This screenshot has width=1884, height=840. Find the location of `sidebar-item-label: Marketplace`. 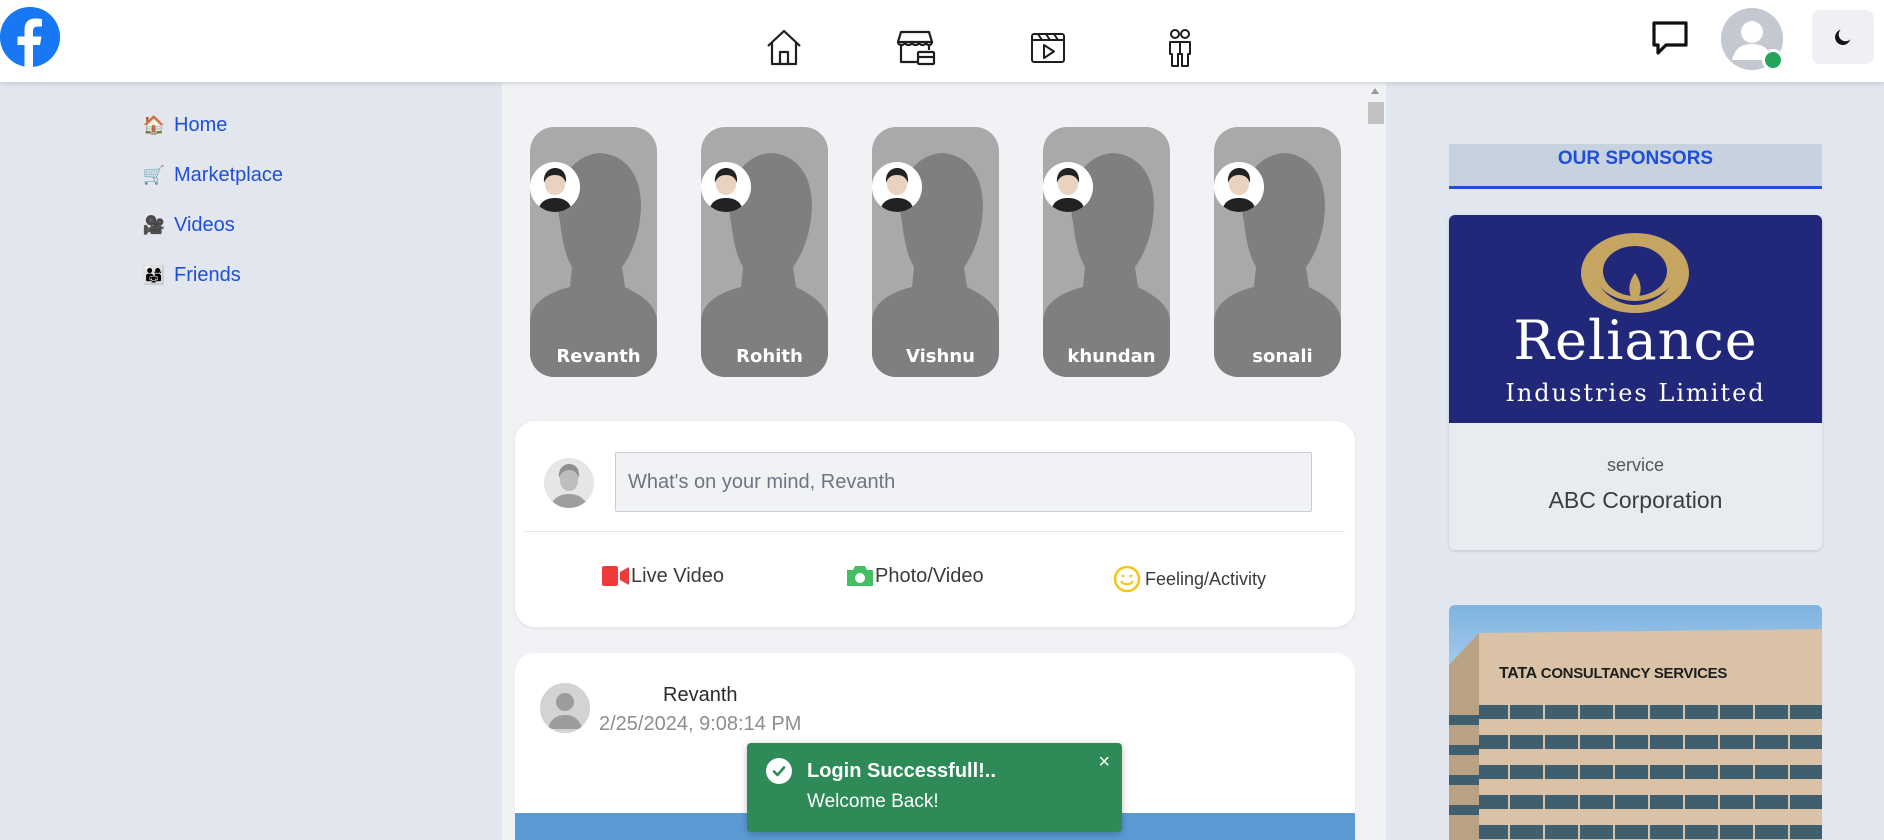

sidebar-item-label: Marketplace is located at coordinates (228, 174).